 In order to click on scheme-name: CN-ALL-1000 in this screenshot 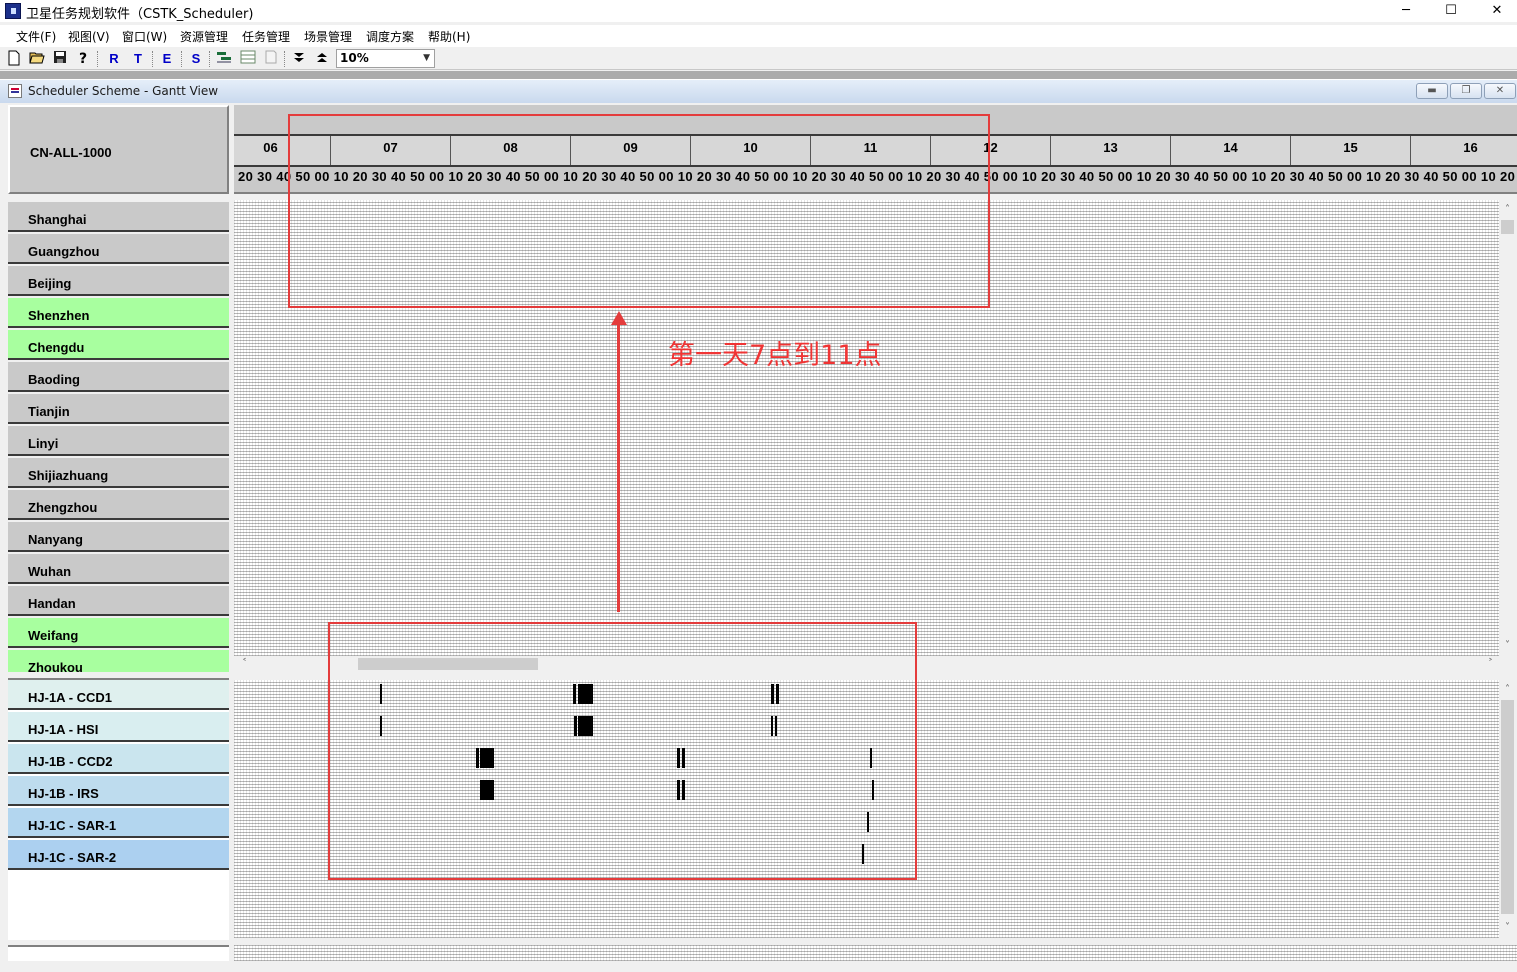, I will do `click(71, 152)`.